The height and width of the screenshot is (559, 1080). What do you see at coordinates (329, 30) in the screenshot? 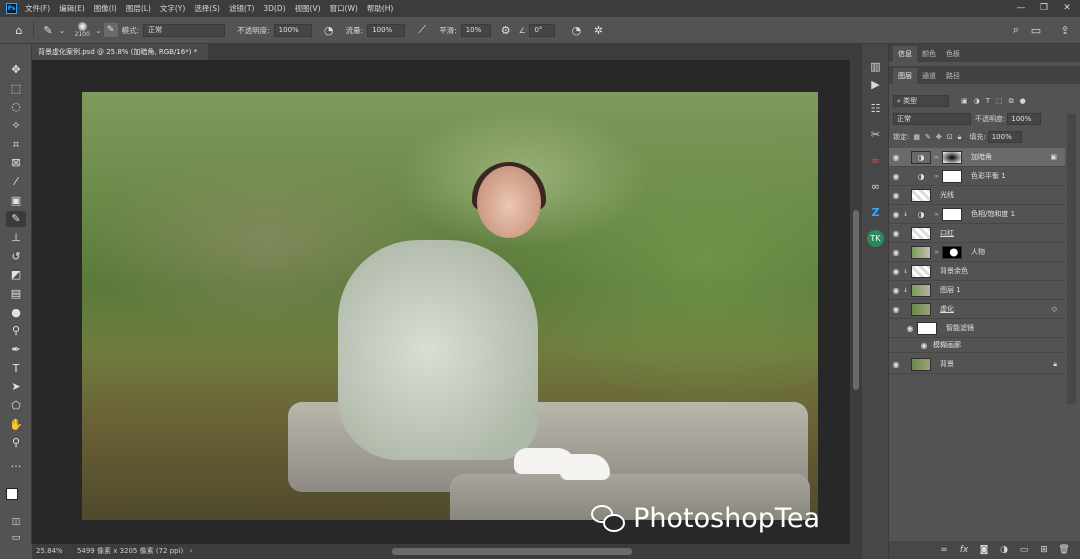
I see `pressure-opacity-icon: ◔` at bounding box center [329, 30].